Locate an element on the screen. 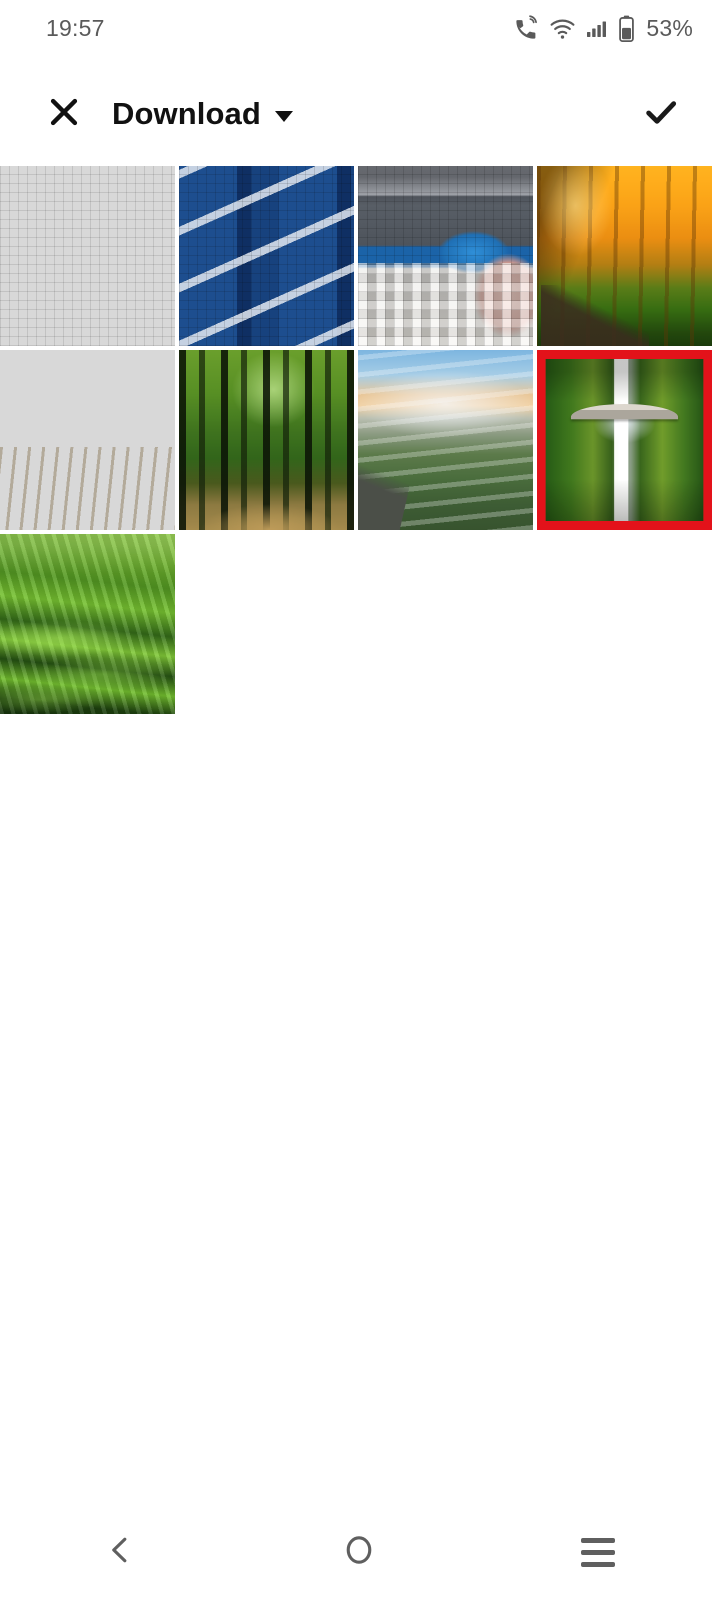 Image resolution: width=717 pixels, height=1600 pixels. nav-home-button is located at coordinates (359, 1552).